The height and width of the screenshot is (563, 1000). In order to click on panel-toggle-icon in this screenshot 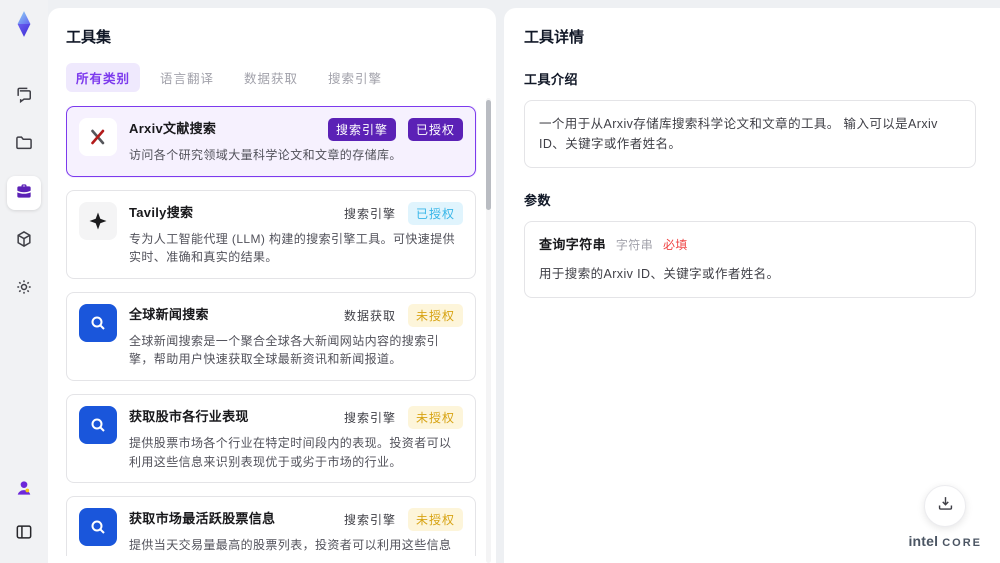, I will do `click(24, 534)`.